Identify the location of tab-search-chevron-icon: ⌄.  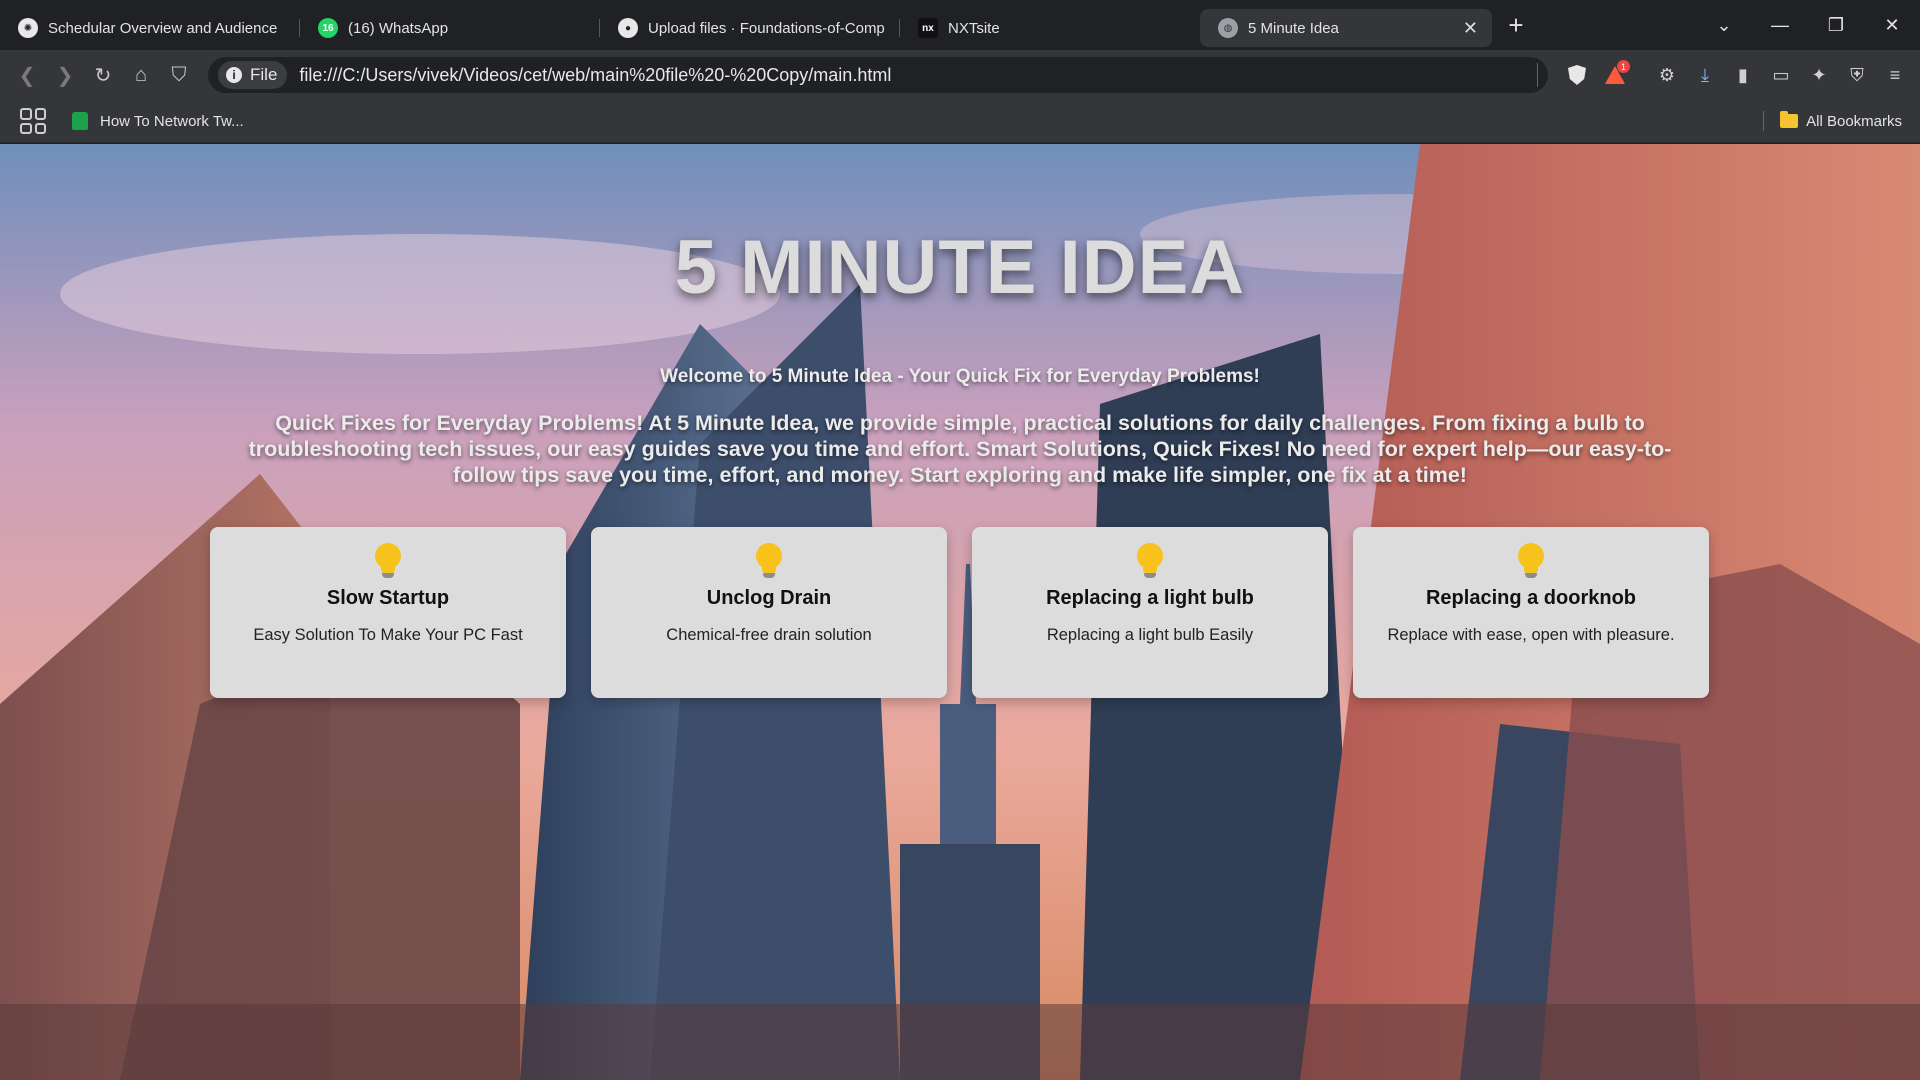
(1724, 25).